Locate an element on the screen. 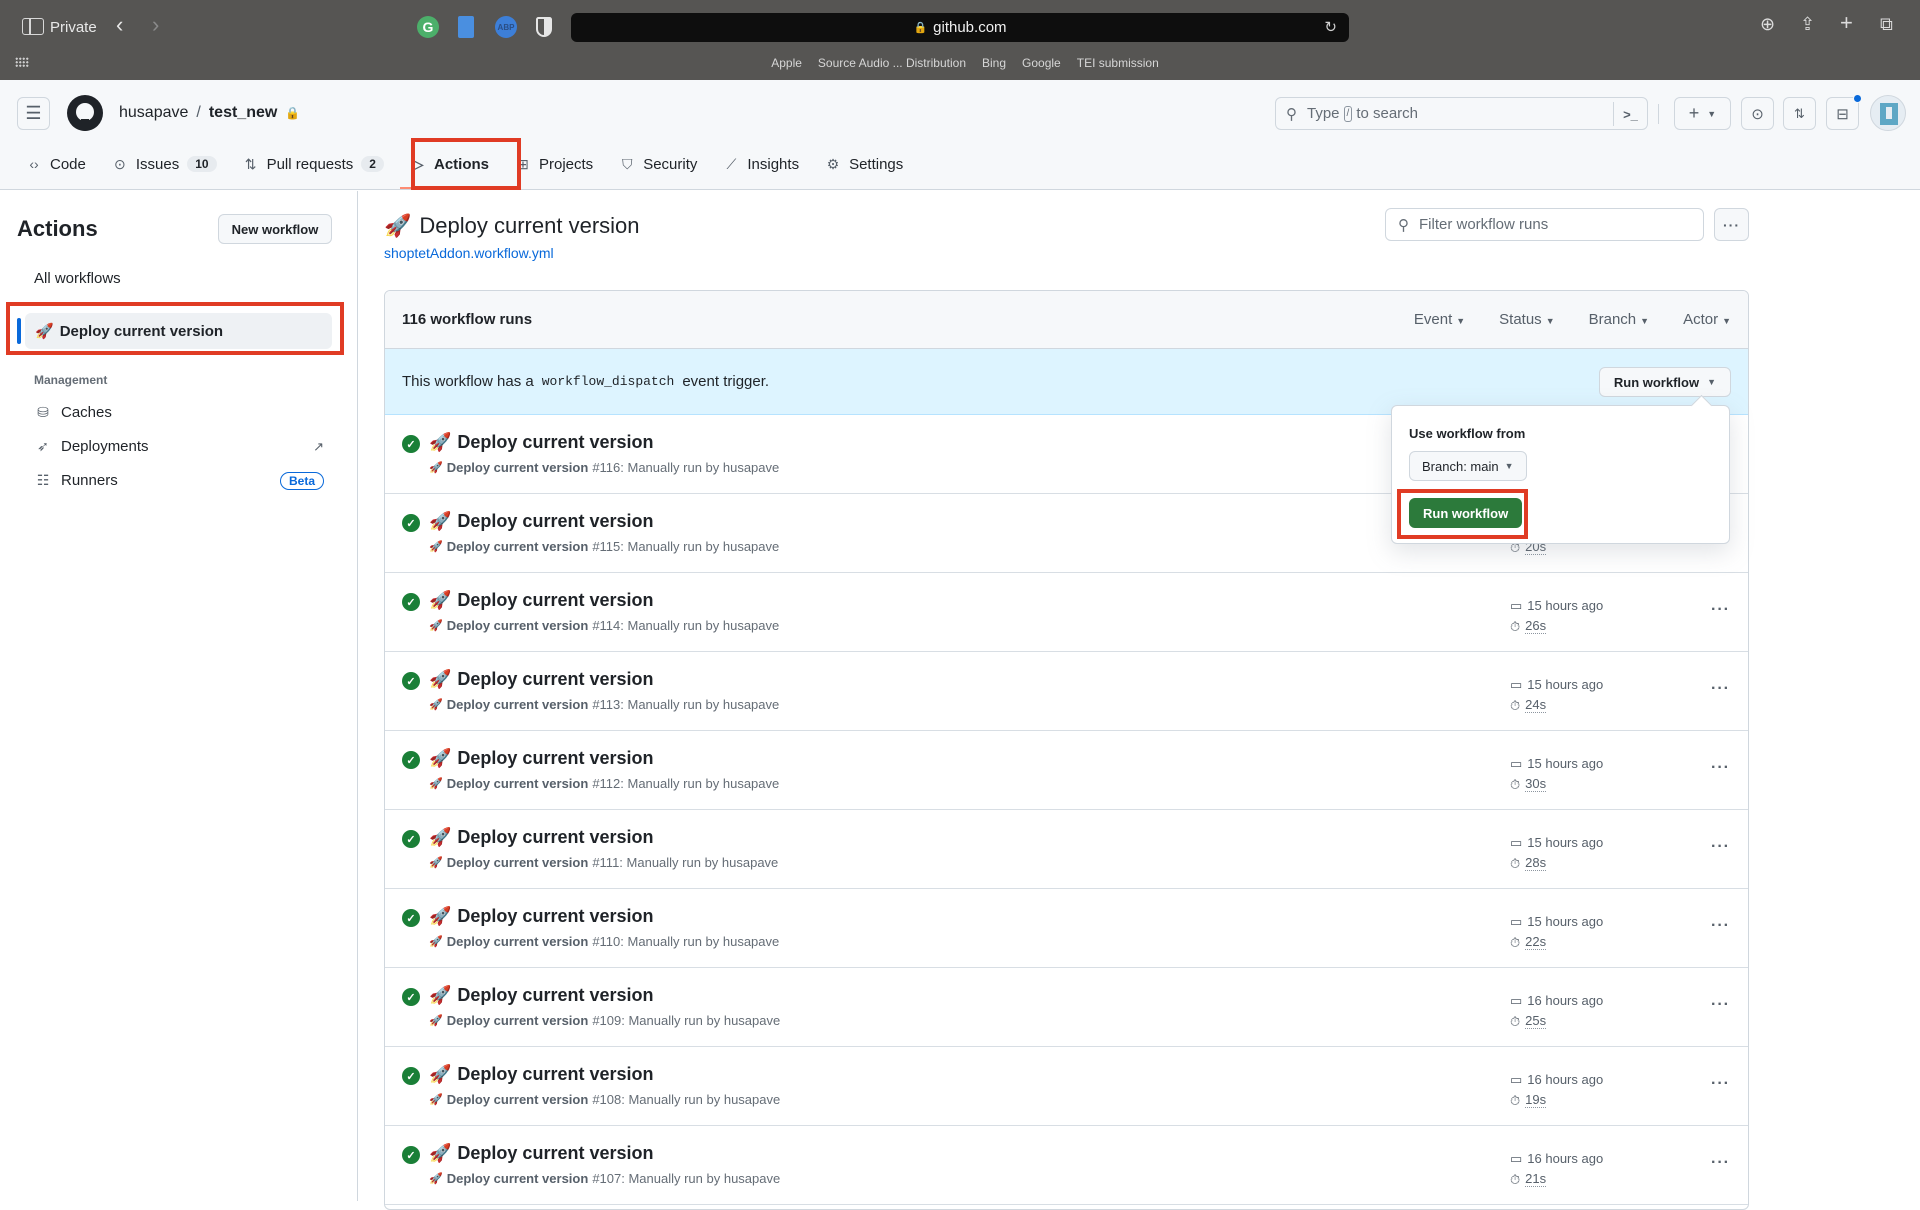  avatar is located at coordinates (1888, 113).